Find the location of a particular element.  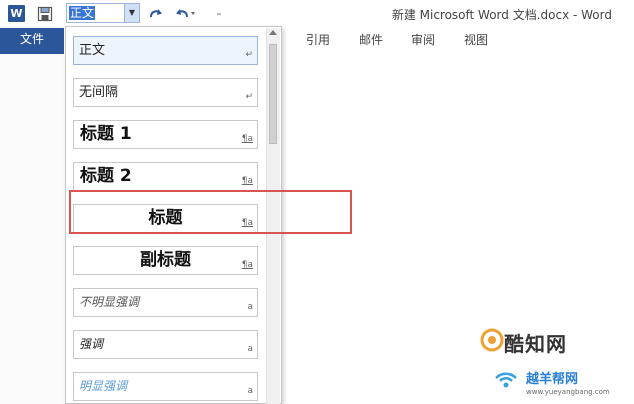

chevron-down-icon: ▼ is located at coordinates (131, 13).